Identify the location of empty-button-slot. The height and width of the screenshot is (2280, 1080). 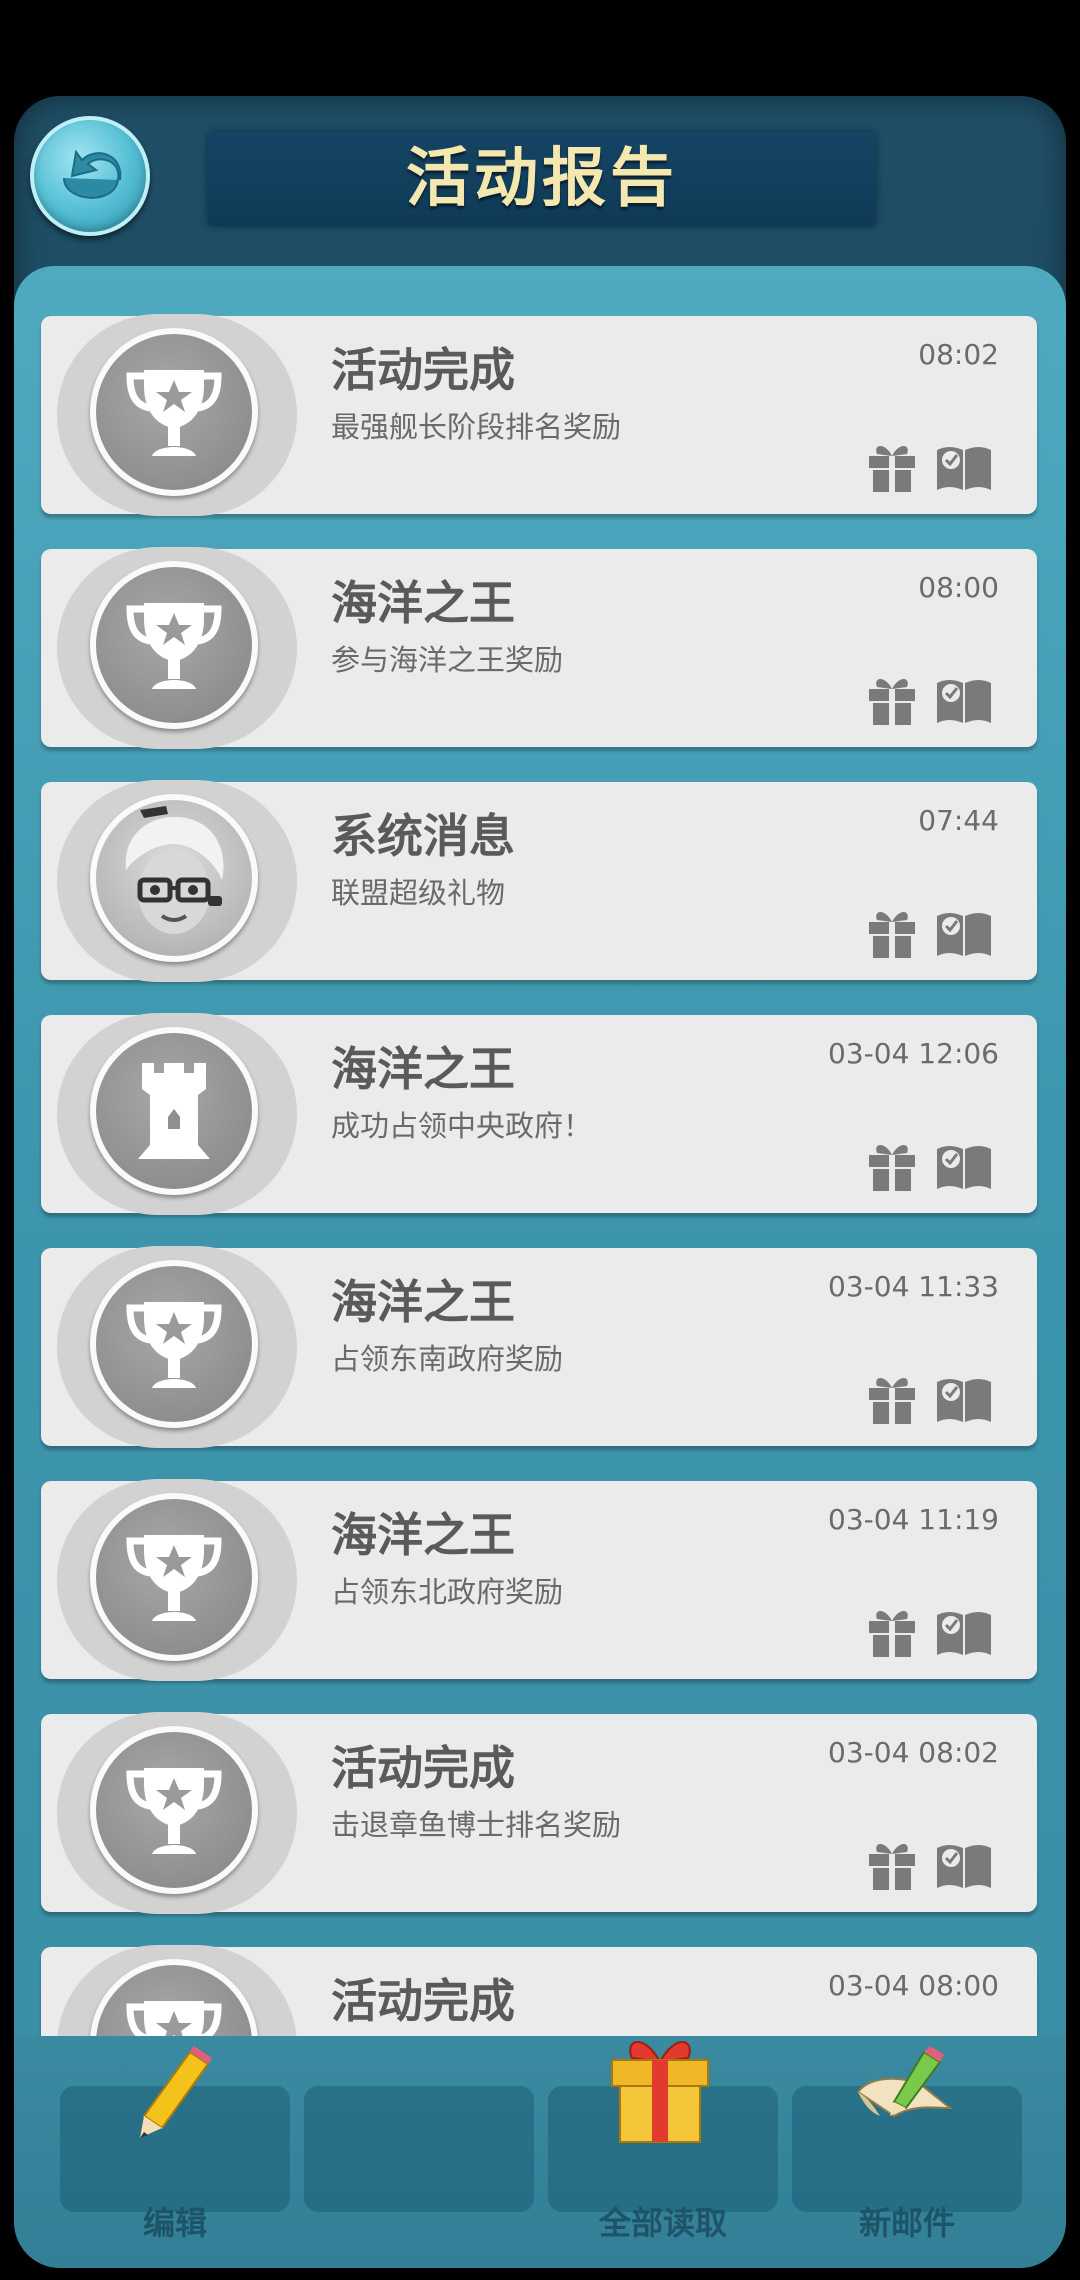
(419, 2149).